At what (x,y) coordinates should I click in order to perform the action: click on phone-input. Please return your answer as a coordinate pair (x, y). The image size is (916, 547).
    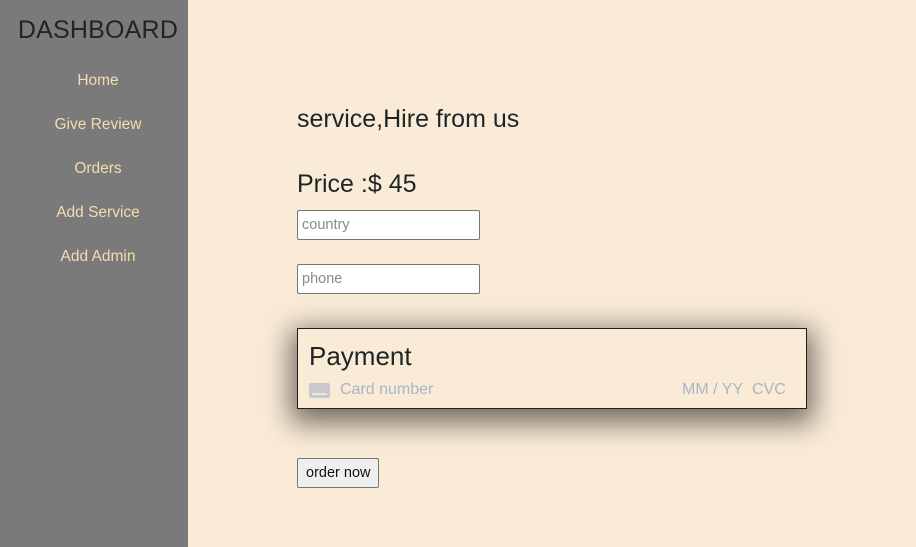
    Looking at the image, I should click on (388, 279).